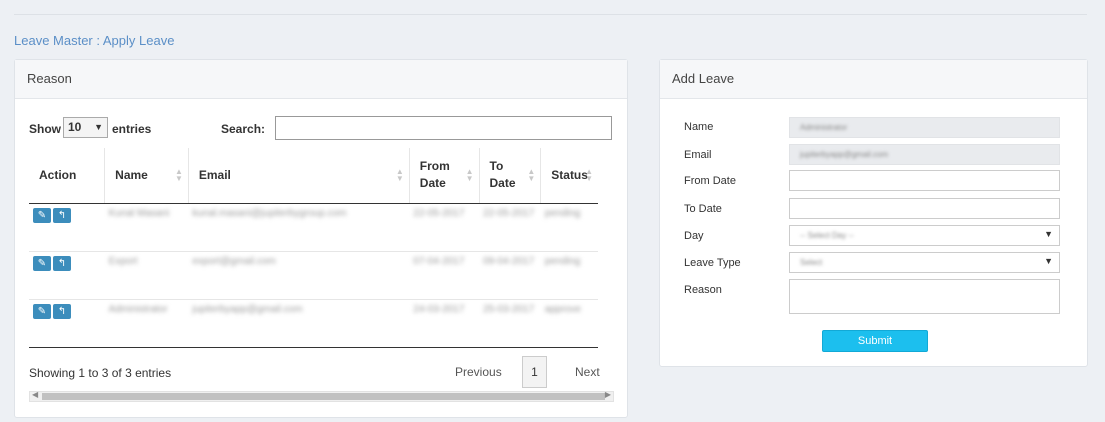  I want to click on previous-button: Previous, so click(478, 372).